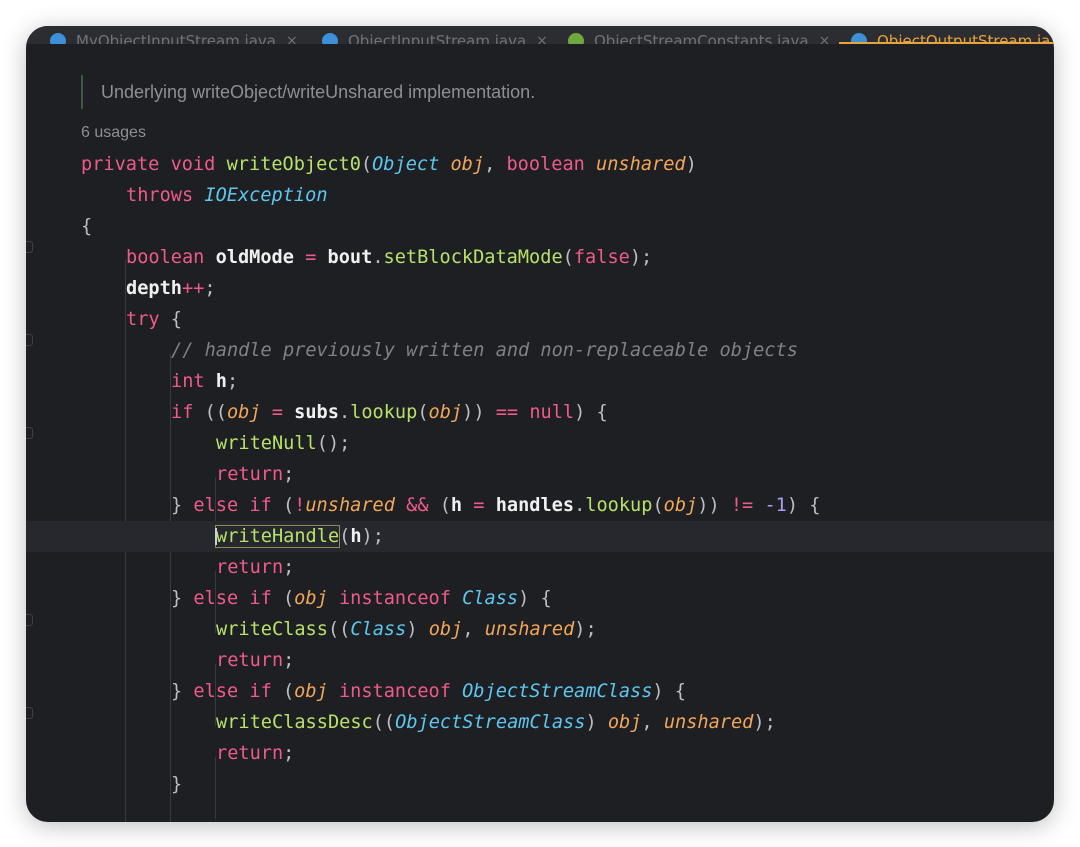 This screenshot has width=1080, height=847. I want to click on method-call: writeNull, so click(266, 443).